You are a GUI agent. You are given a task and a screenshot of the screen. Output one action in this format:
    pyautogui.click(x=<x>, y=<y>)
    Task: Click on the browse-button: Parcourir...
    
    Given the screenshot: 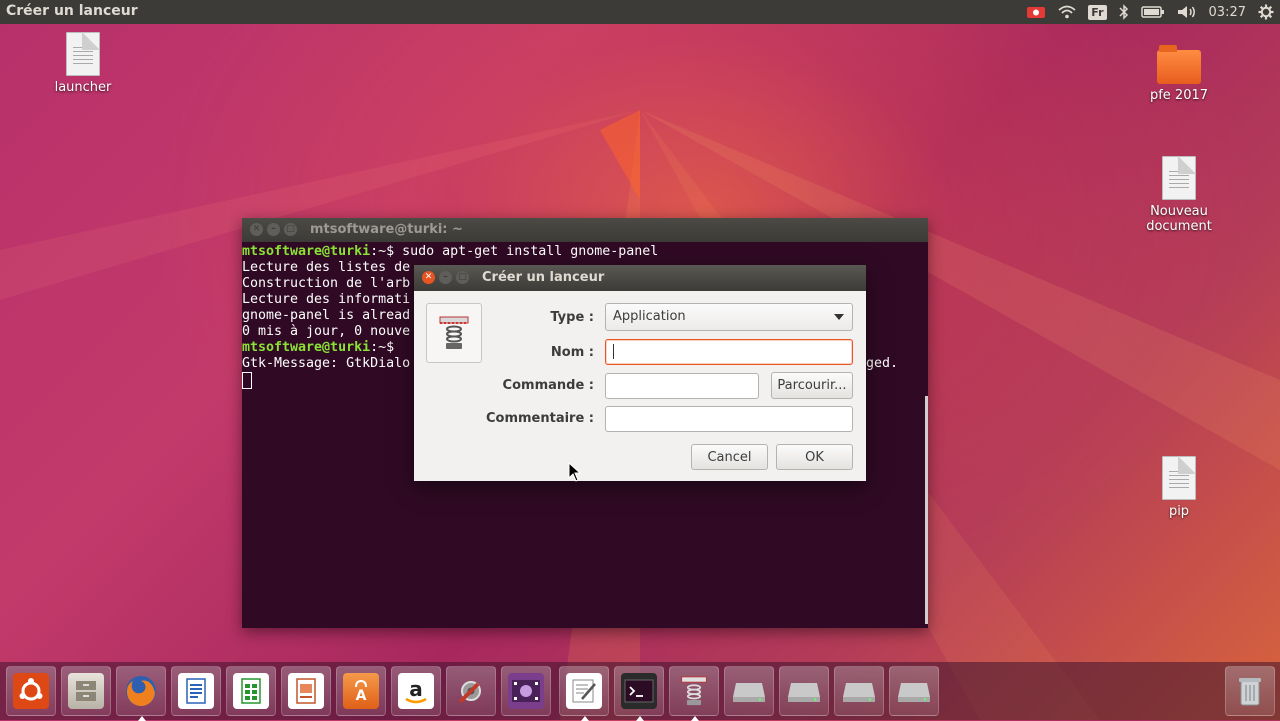 What is the action you would take?
    pyautogui.click(x=812, y=385)
    